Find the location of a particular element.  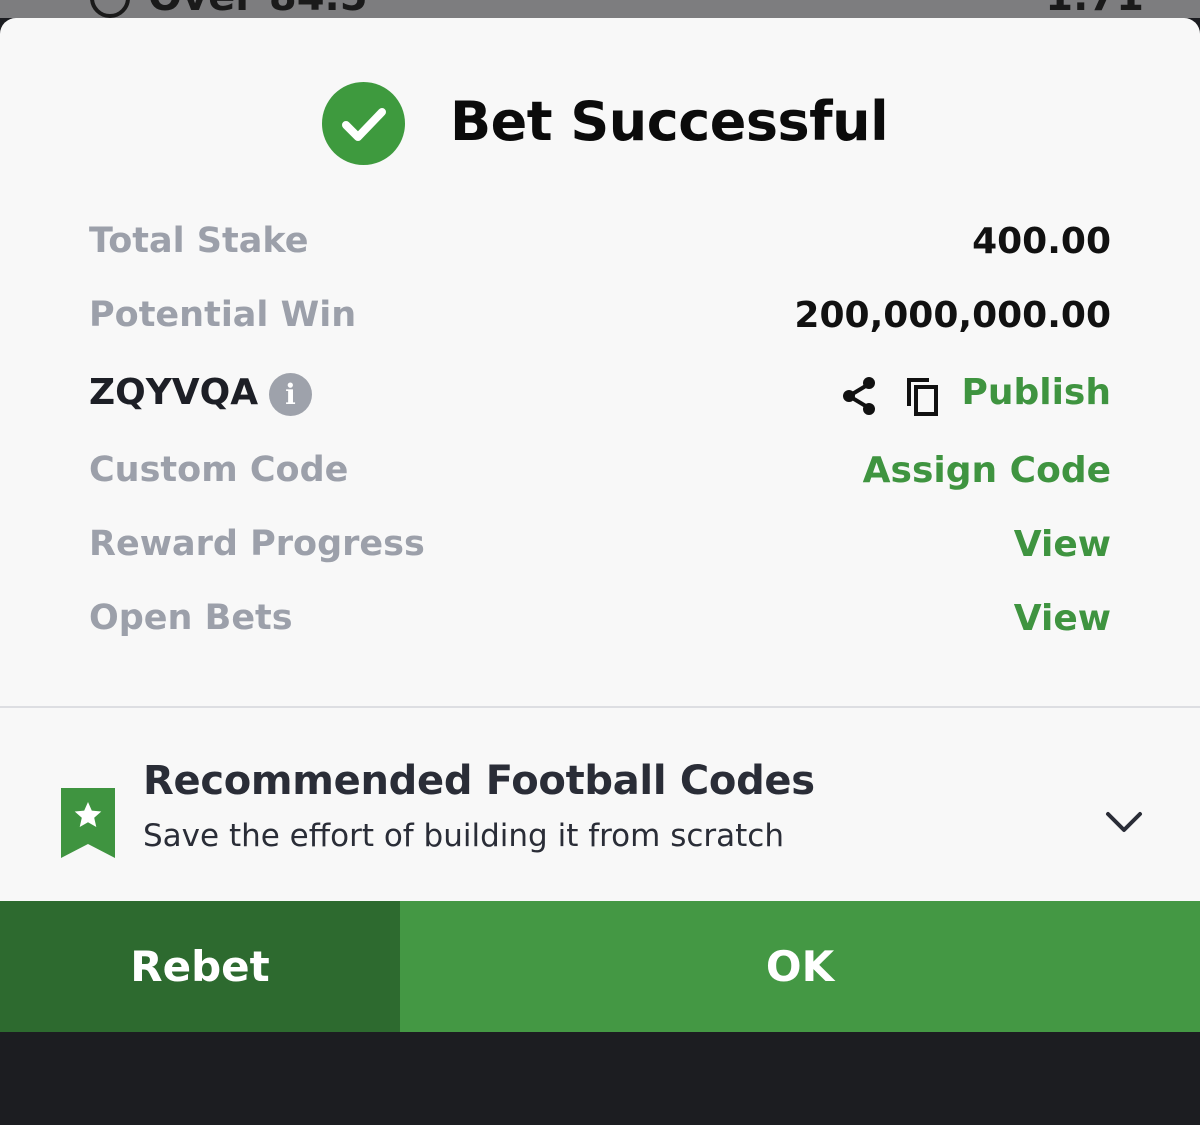

chevron-down-icon is located at coordinates (1124, 821).